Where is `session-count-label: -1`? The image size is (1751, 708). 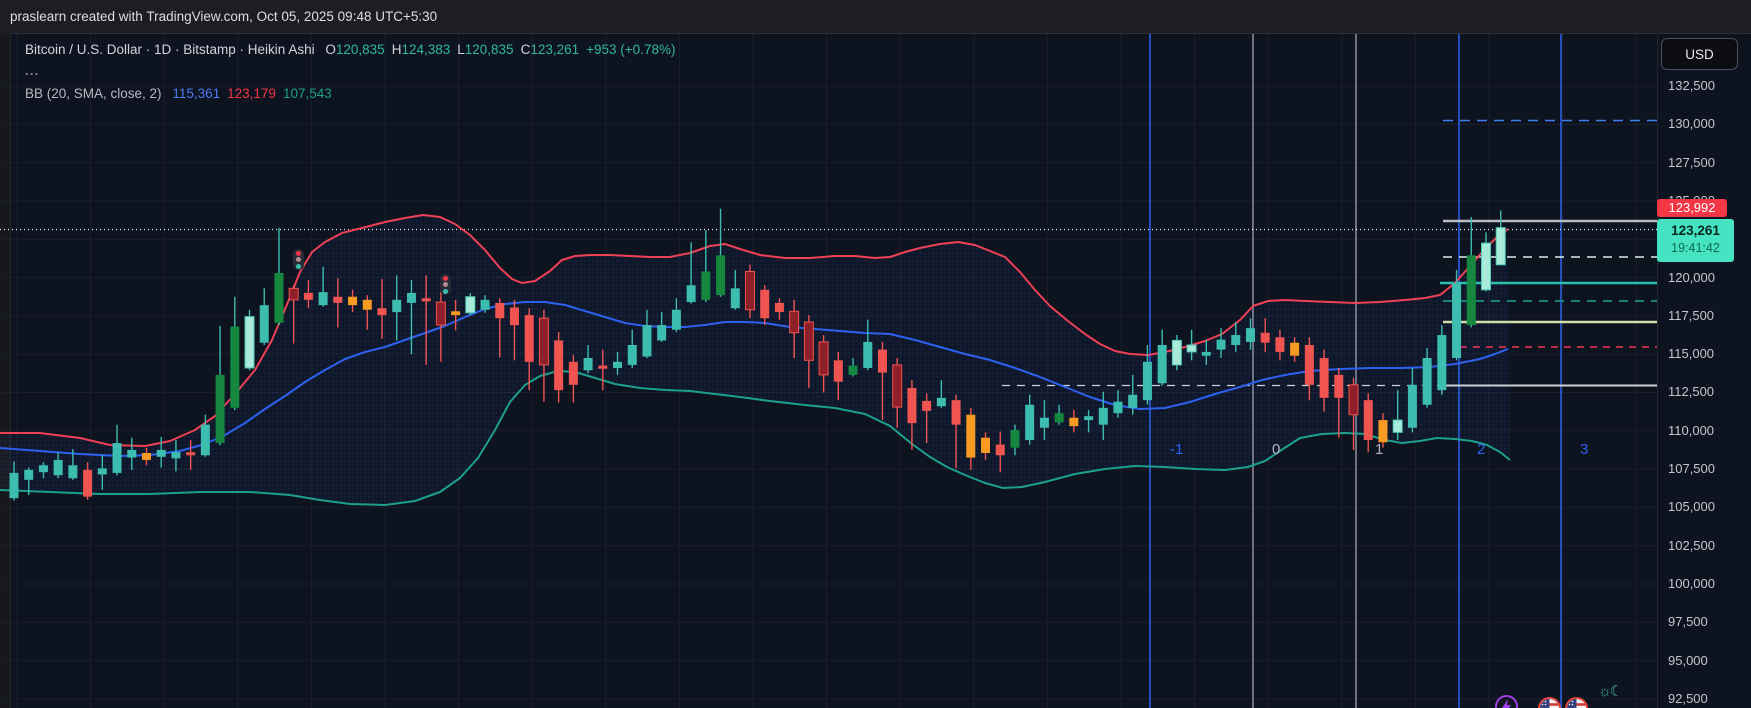
session-count-label: -1 is located at coordinates (1177, 449).